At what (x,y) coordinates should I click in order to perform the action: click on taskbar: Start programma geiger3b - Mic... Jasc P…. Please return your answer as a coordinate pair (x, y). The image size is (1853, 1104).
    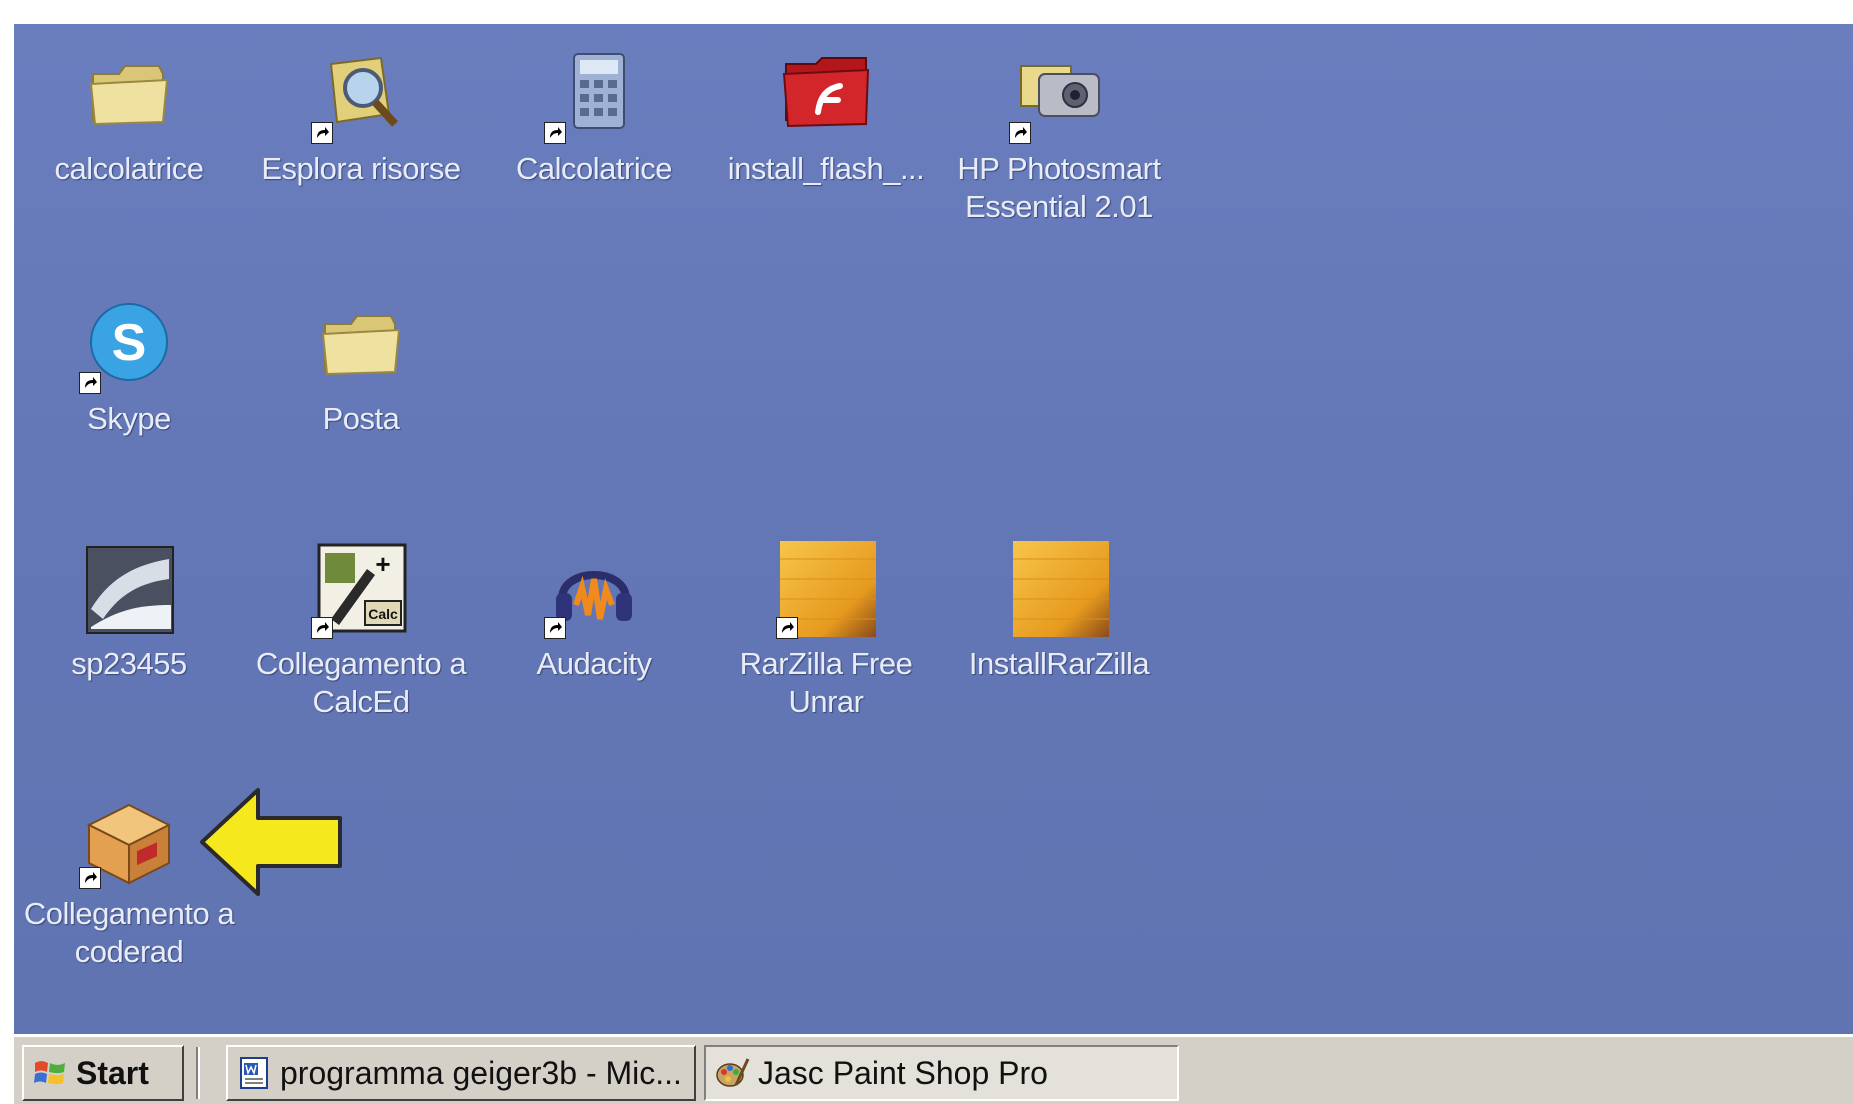
    Looking at the image, I should click on (933, 1069).